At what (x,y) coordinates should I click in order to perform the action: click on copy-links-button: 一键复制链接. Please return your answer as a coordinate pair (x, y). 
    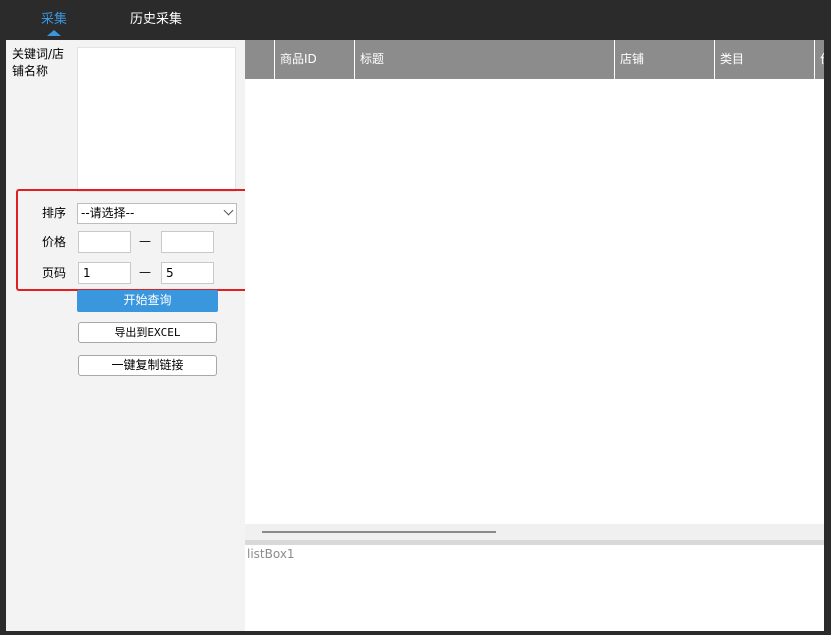
    Looking at the image, I should click on (147, 365).